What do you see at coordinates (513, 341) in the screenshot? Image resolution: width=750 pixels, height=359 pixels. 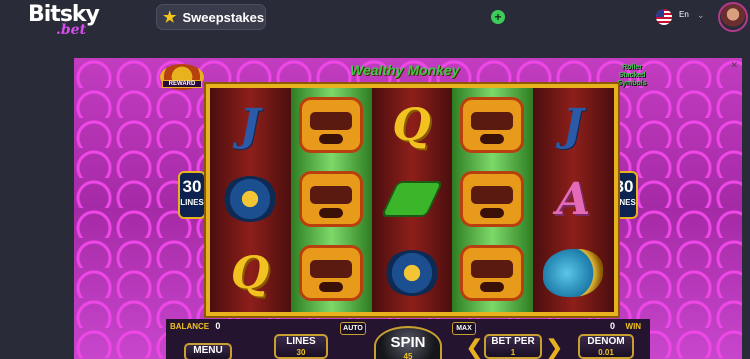 I see `bet-per-label: BET PER` at bounding box center [513, 341].